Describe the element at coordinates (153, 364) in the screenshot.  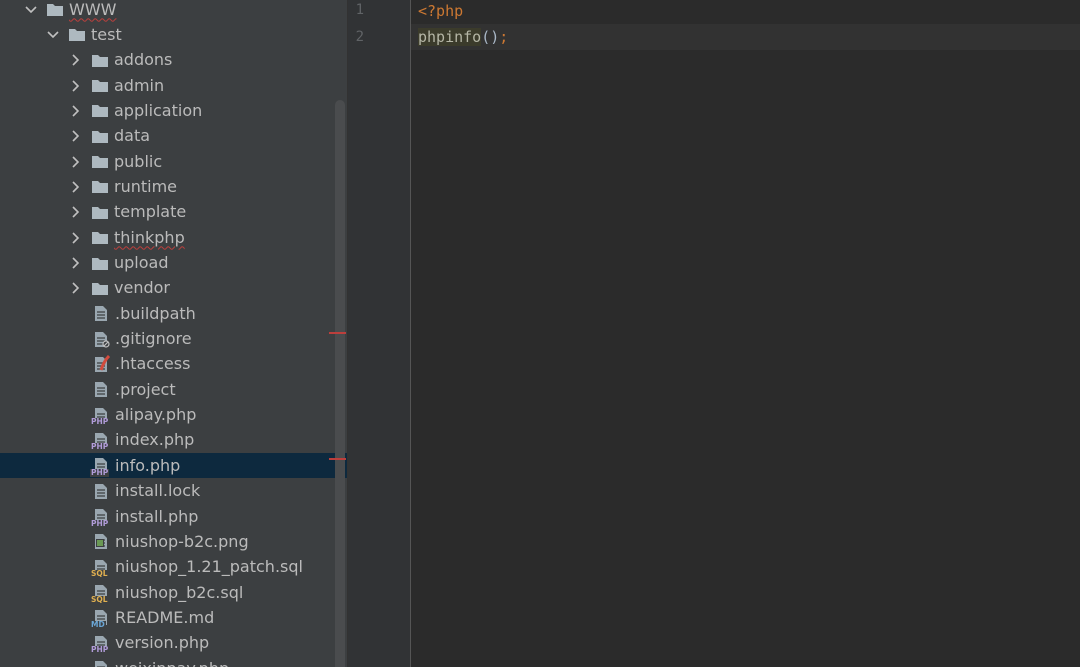
I see `tree-item-label: .htaccess` at that location.